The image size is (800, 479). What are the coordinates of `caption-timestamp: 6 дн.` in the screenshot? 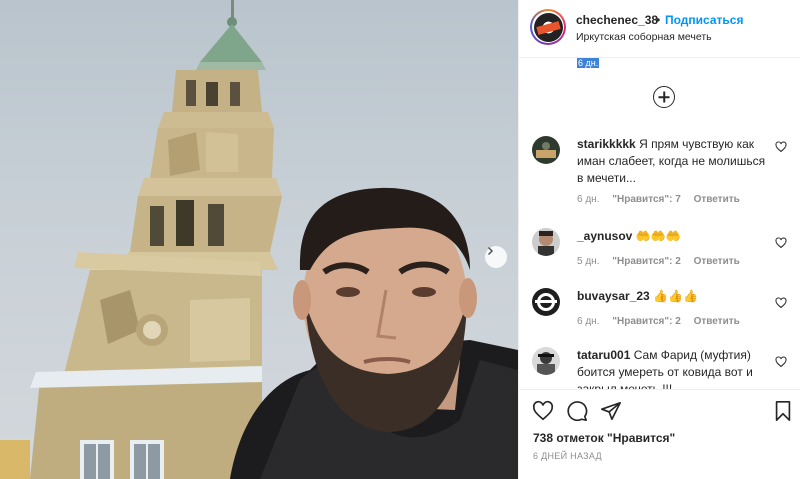 It's located at (588, 63).